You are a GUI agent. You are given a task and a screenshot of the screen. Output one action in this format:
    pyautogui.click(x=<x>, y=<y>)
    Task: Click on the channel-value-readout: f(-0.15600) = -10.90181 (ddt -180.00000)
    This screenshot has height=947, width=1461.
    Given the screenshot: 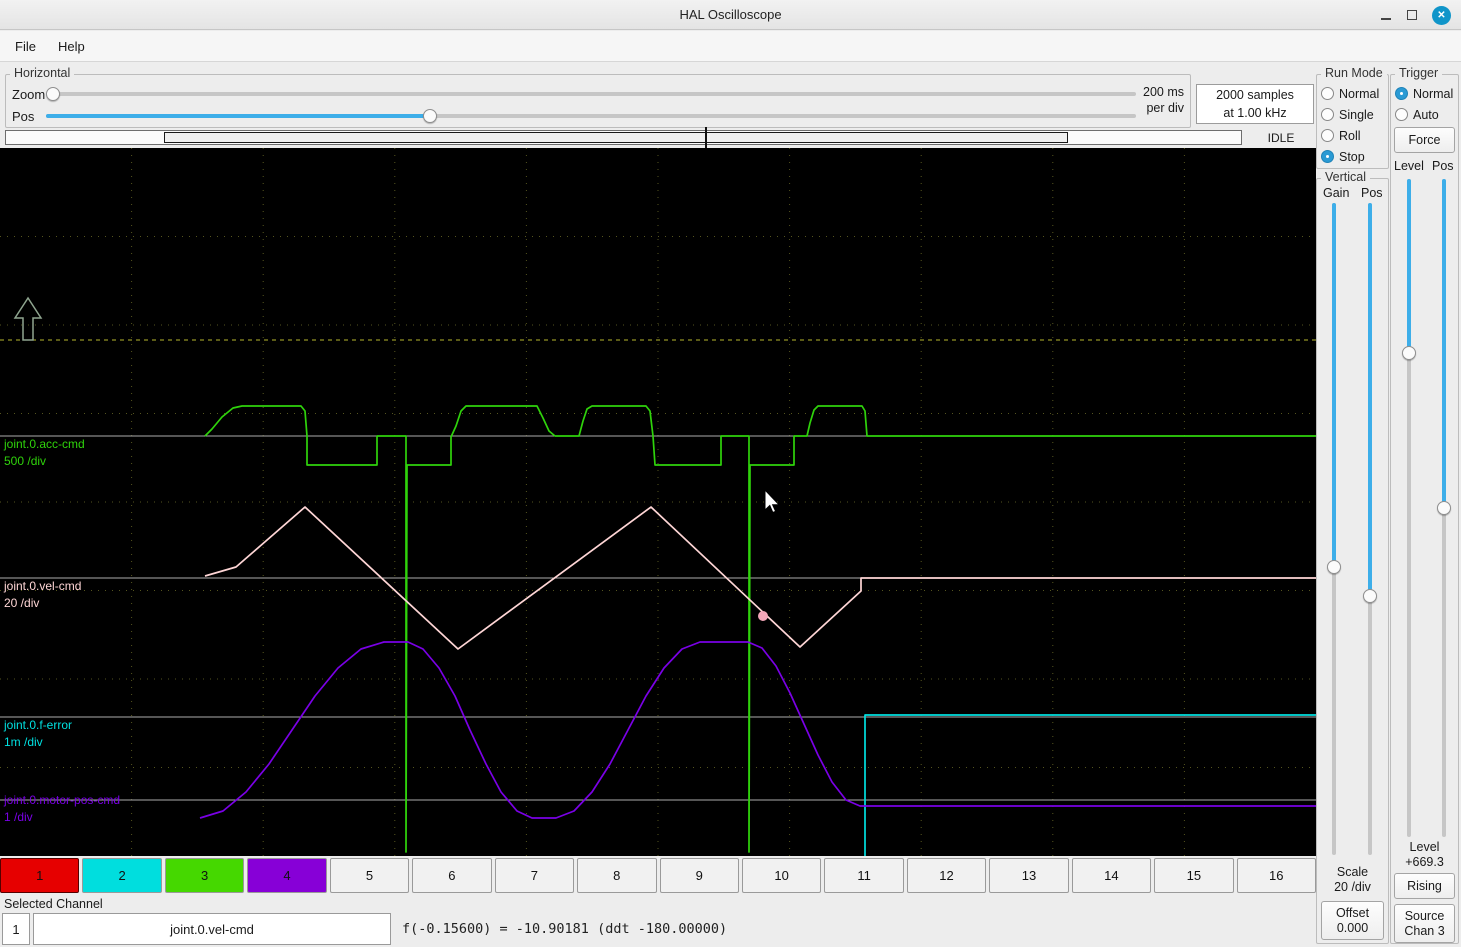 What is the action you would take?
    pyautogui.click(x=565, y=929)
    